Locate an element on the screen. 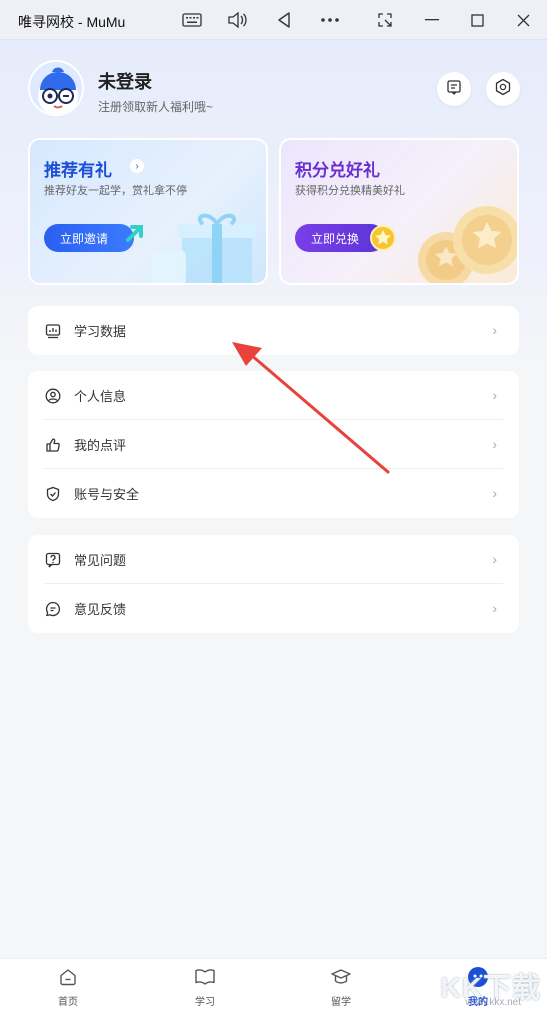 This screenshot has width=547, height=1010. volume-icon is located at coordinates (237, 20).